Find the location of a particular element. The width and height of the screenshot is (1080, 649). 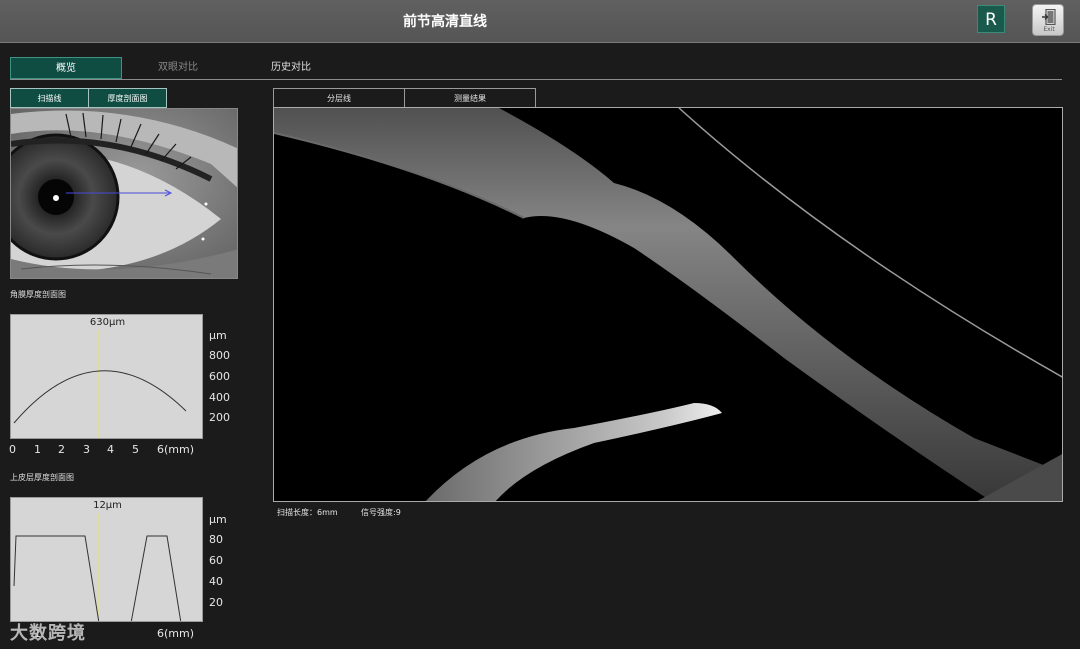

cornea-unit: µm is located at coordinates (218, 335).